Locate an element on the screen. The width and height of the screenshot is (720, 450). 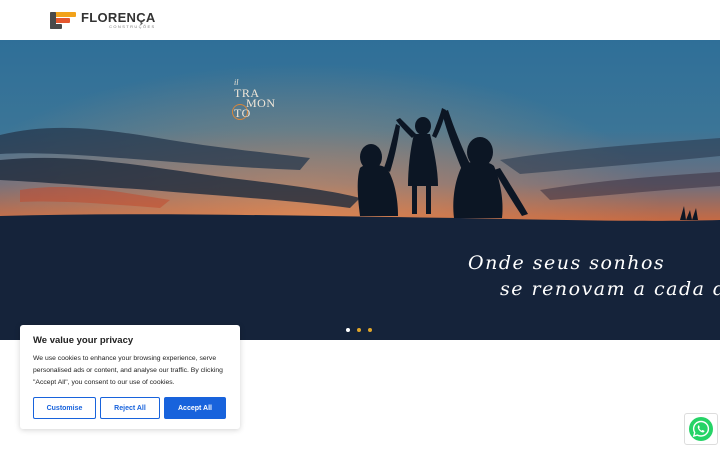
site-logo: FLORENÇA CONSTRUÇÕES is located at coordinates (103, 20).